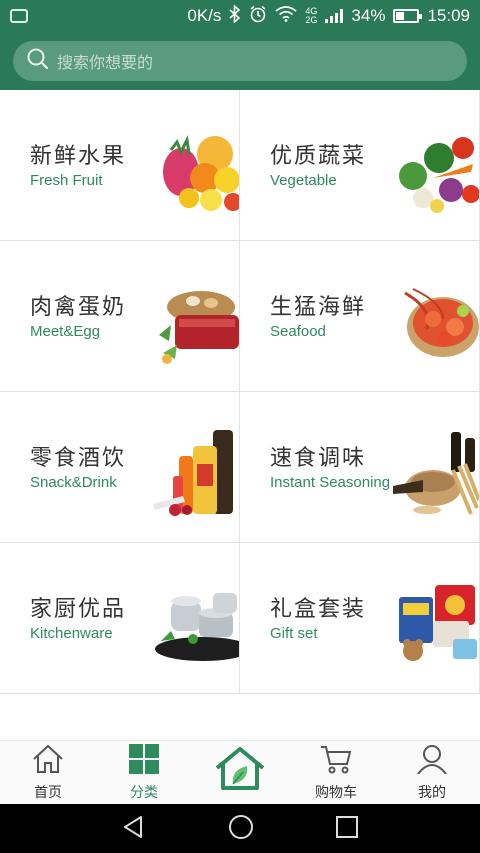  I want to click on category-gift-set: 礼盒套装 Gift set, so click(360, 618).